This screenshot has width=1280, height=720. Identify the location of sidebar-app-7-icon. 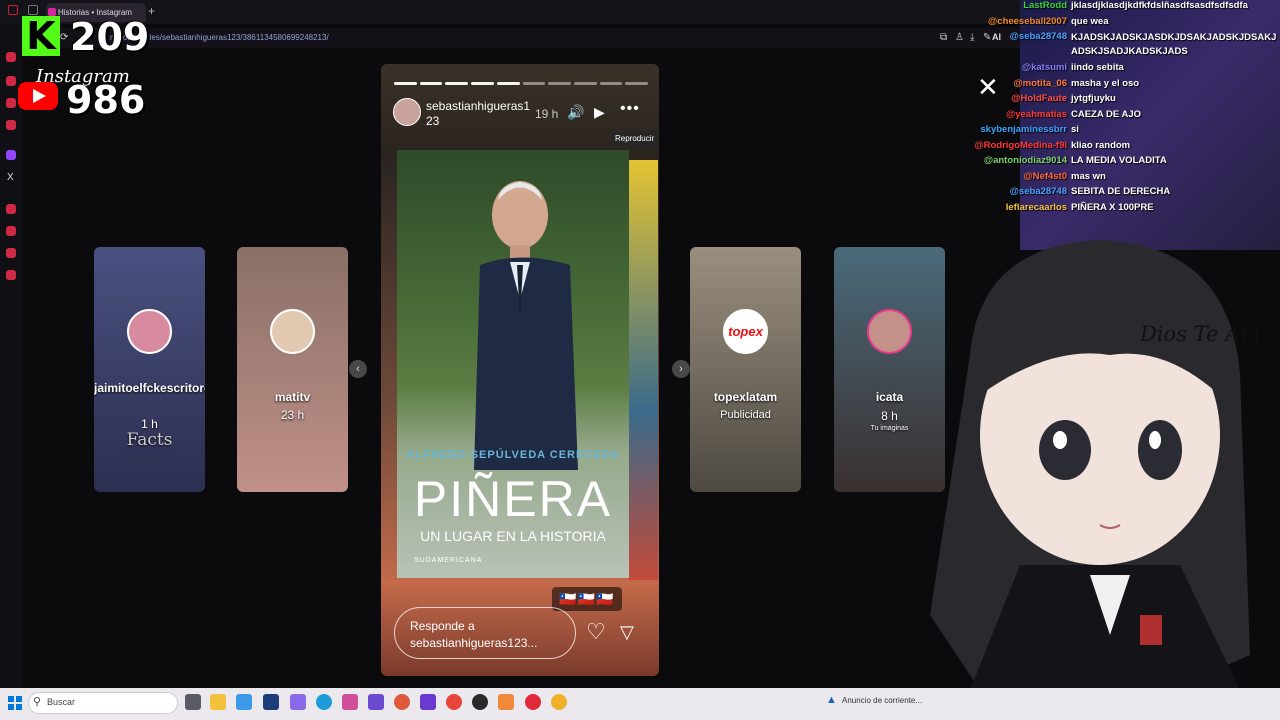
(11, 253).